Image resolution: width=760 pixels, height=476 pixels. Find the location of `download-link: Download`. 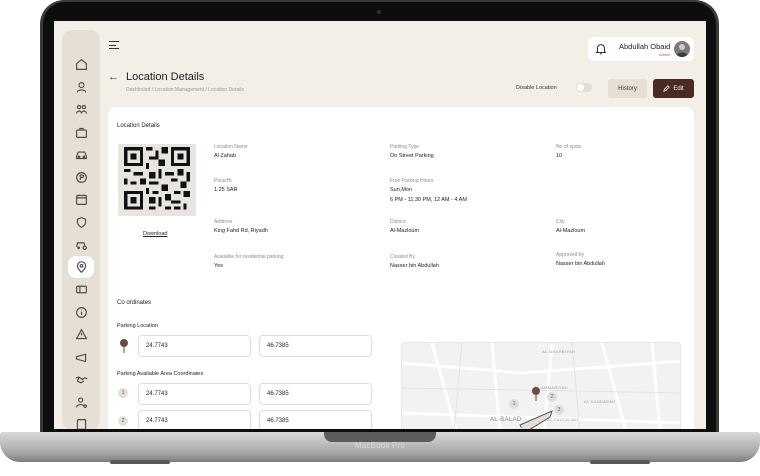

download-link: Download is located at coordinates (155, 234).